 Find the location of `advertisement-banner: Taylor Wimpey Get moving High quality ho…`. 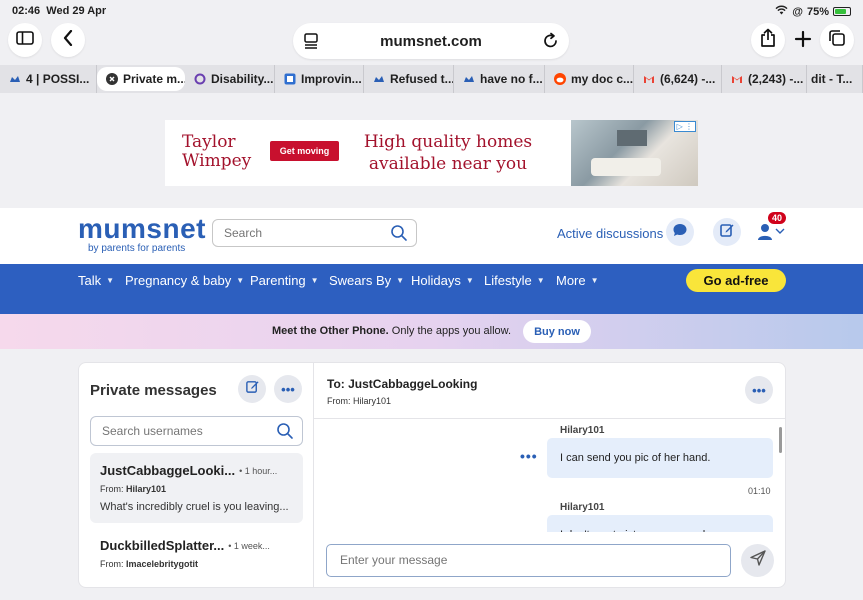

advertisement-banner: Taylor Wimpey Get moving High quality ho… is located at coordinates (431, 153).